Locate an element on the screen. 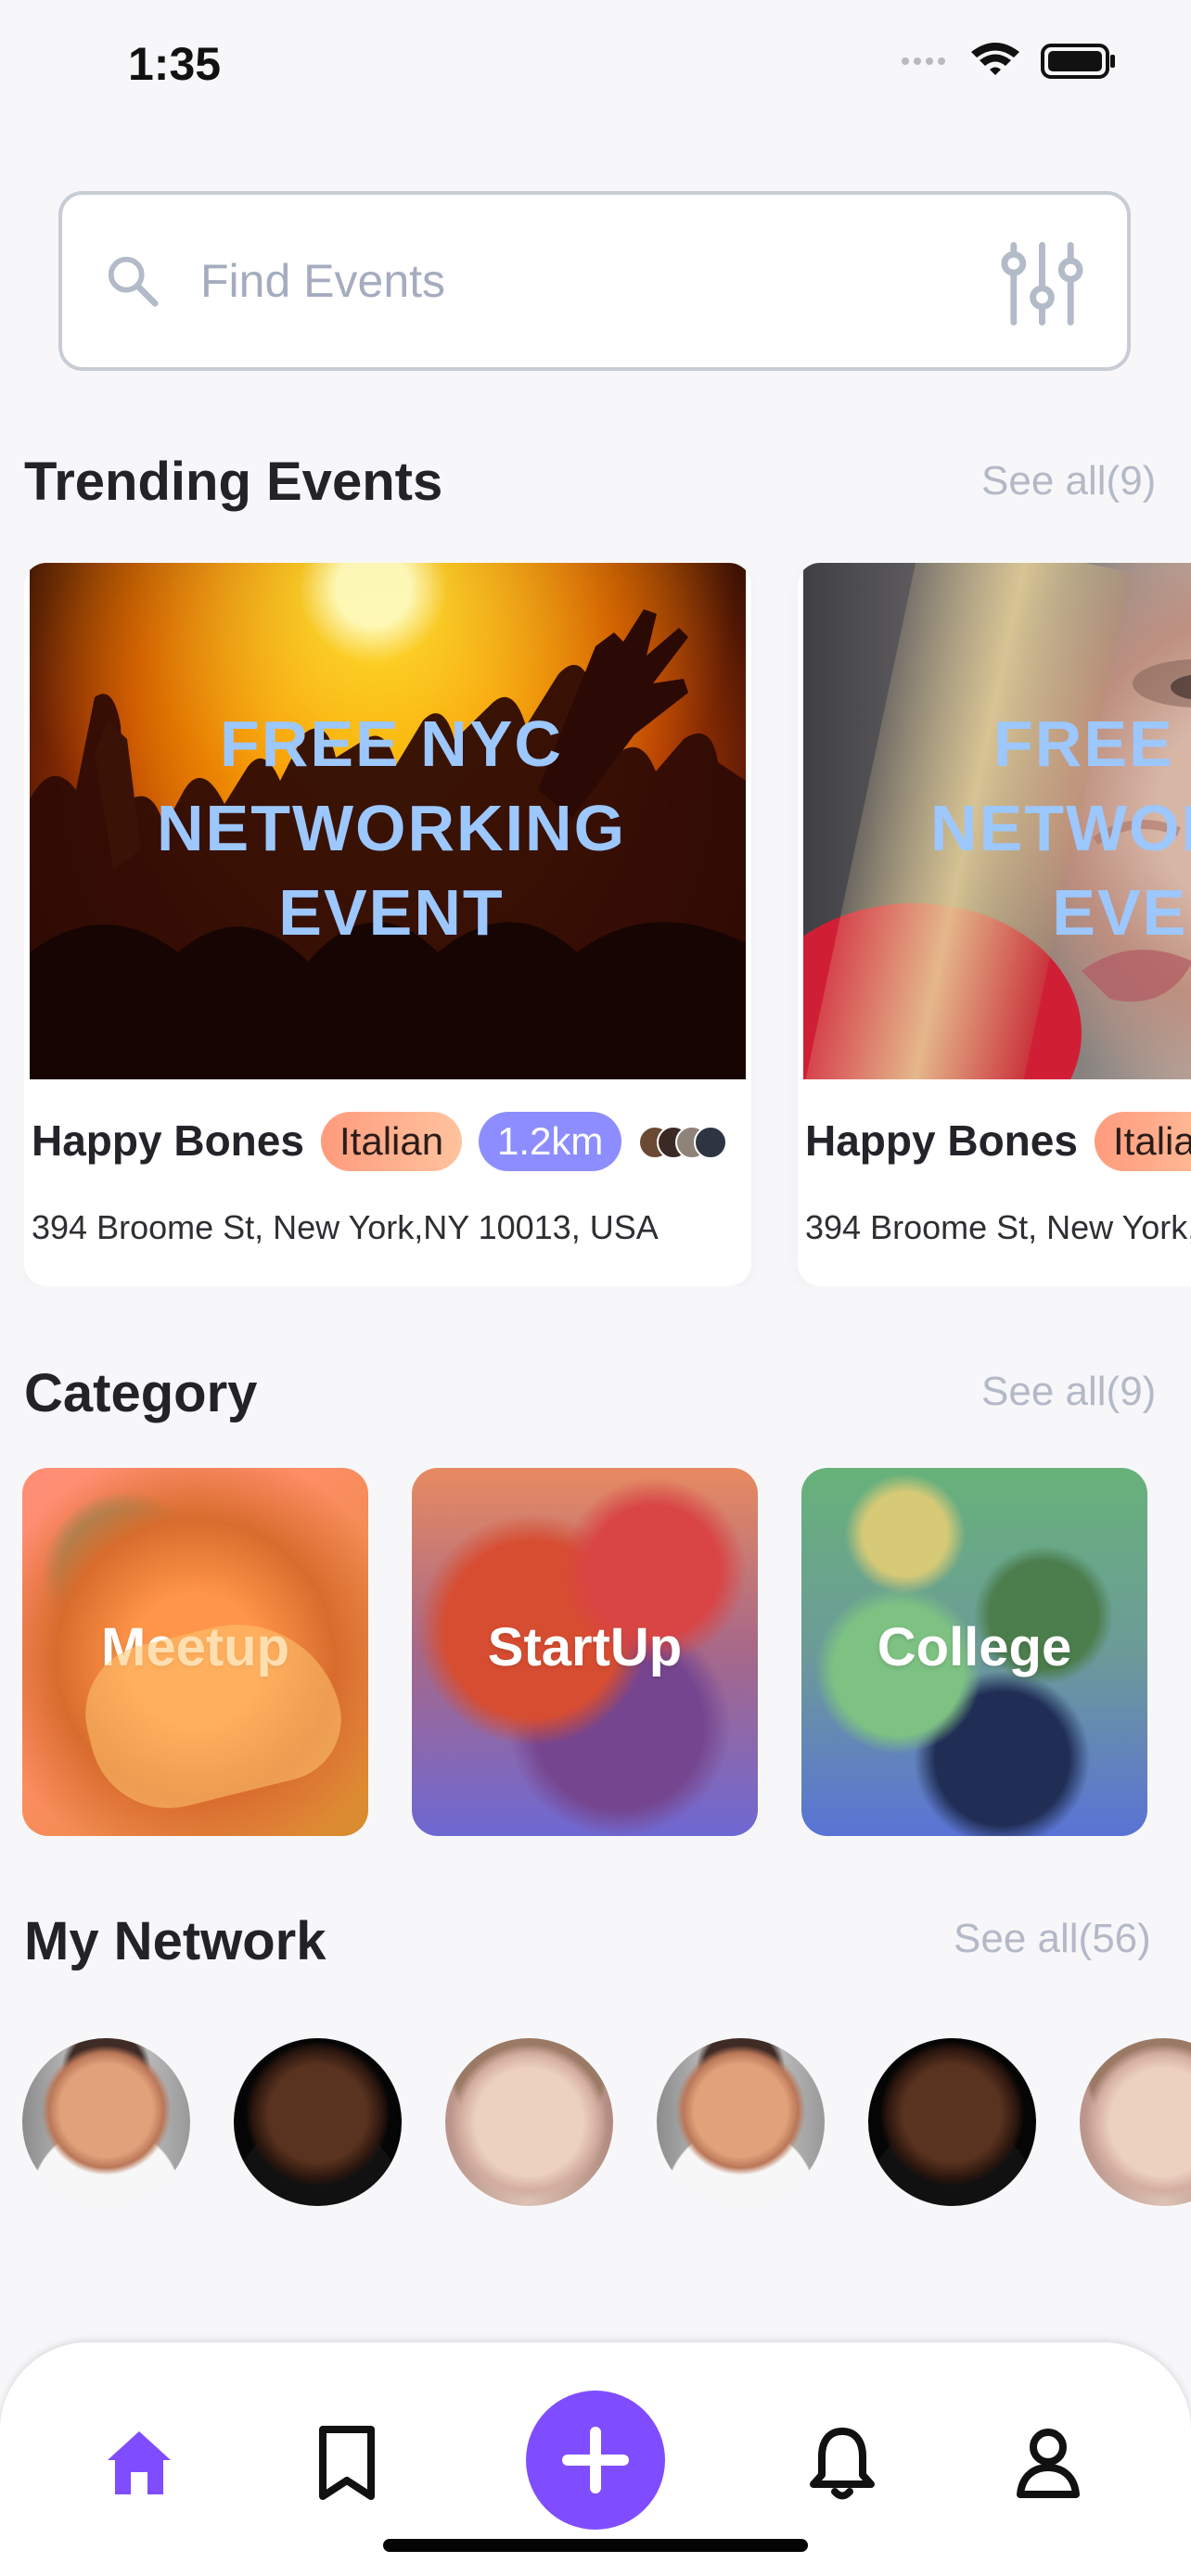 This screenshot has width=1191, height=2576. category-label: StartUp is located at coordinates (585, 1647).